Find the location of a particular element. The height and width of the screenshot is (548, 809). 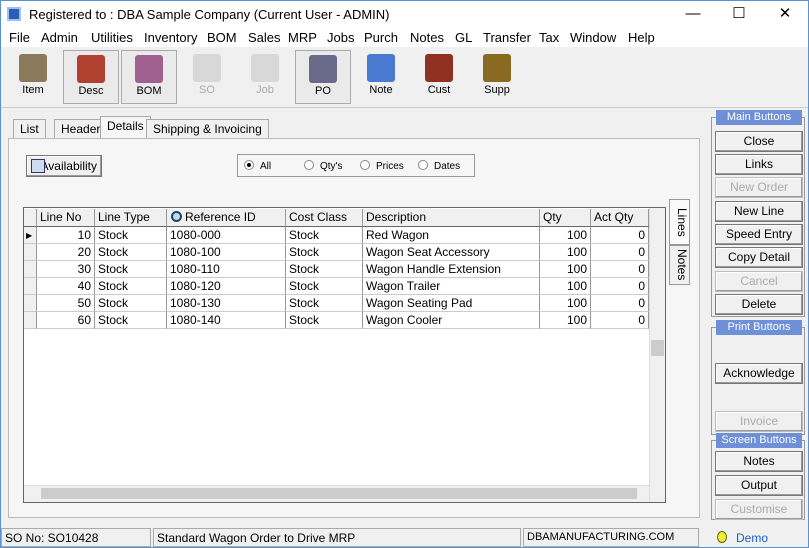

menu-notes: Notes is located at coordinates (427, 37).